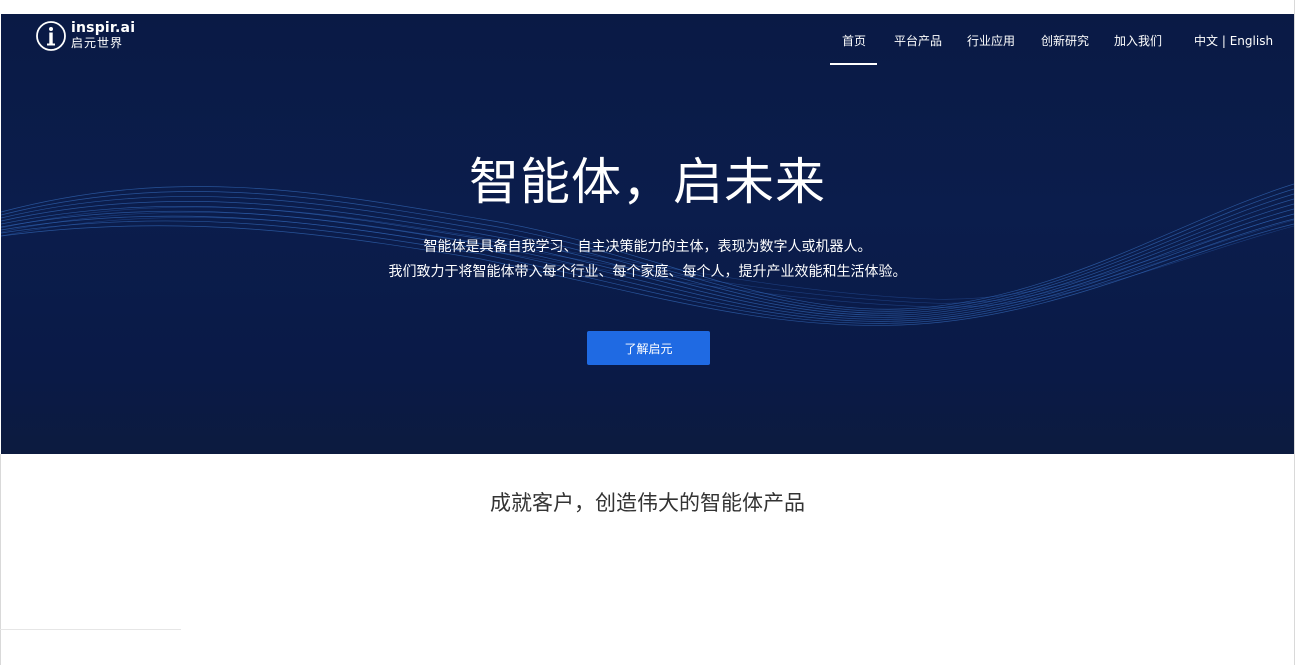 This screenshot has width=1295, height=665. I want to click on lang-english-link: English, so click(1251, 41).